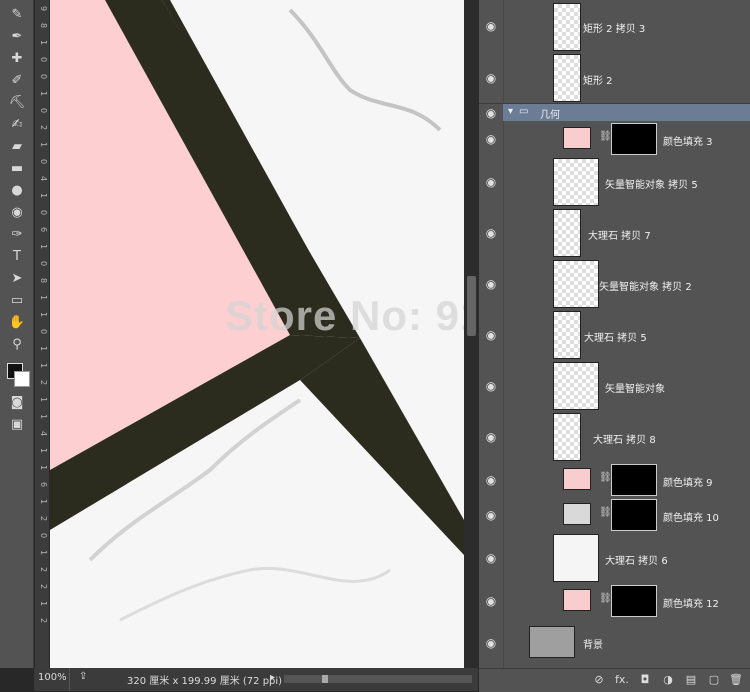 Image resolution: width=750 pixels, height=692 pixels. Describe the element at coordinates (668, 680) in the screenshot. I see `adjustment-icon: ◑` at that location.